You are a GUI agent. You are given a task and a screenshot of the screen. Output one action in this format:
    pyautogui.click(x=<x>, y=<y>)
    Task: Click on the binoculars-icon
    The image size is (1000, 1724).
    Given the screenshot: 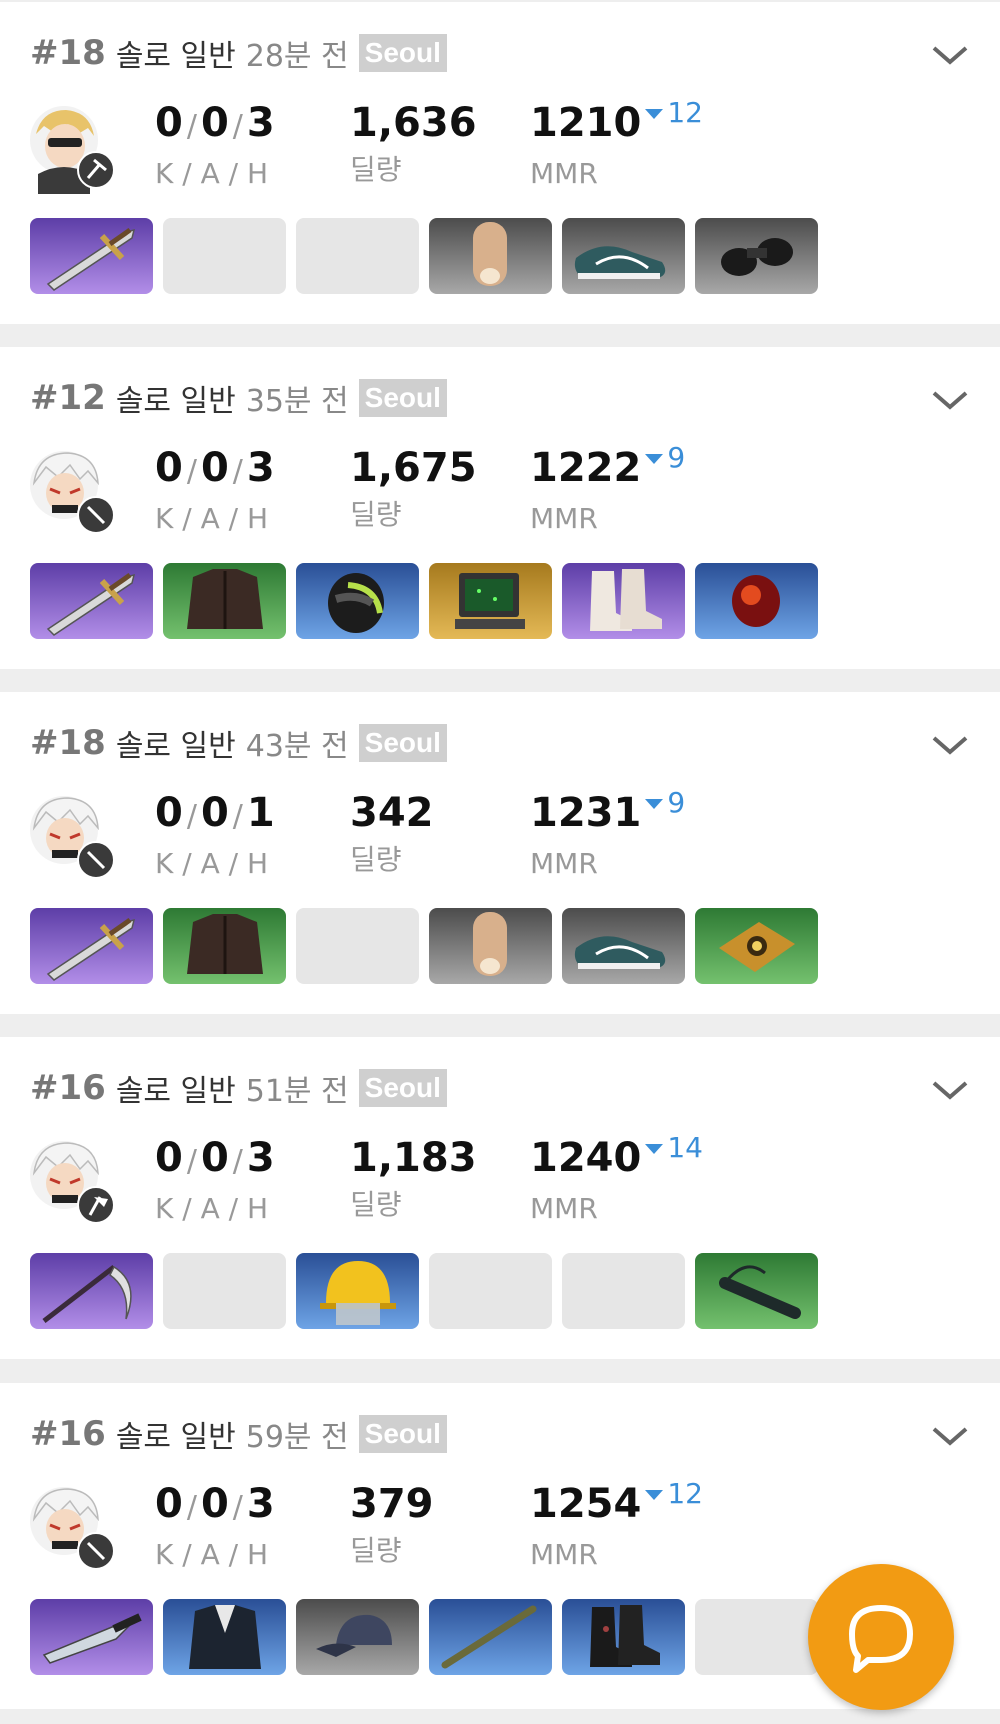 What is the action you would take?
    pyautogui.click(x=757, y=257)
    